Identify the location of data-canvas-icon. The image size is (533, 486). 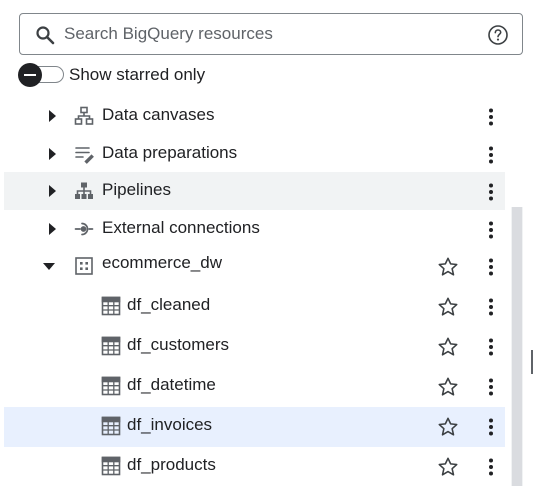
(84, 116).